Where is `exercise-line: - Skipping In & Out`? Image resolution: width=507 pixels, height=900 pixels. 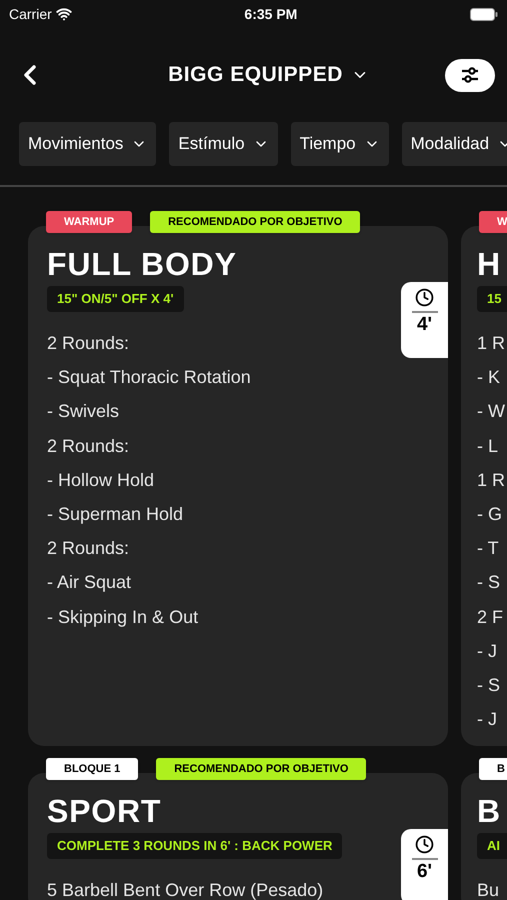
exercise-line: - Skipping In & Out is located at coordinates (122, 617).